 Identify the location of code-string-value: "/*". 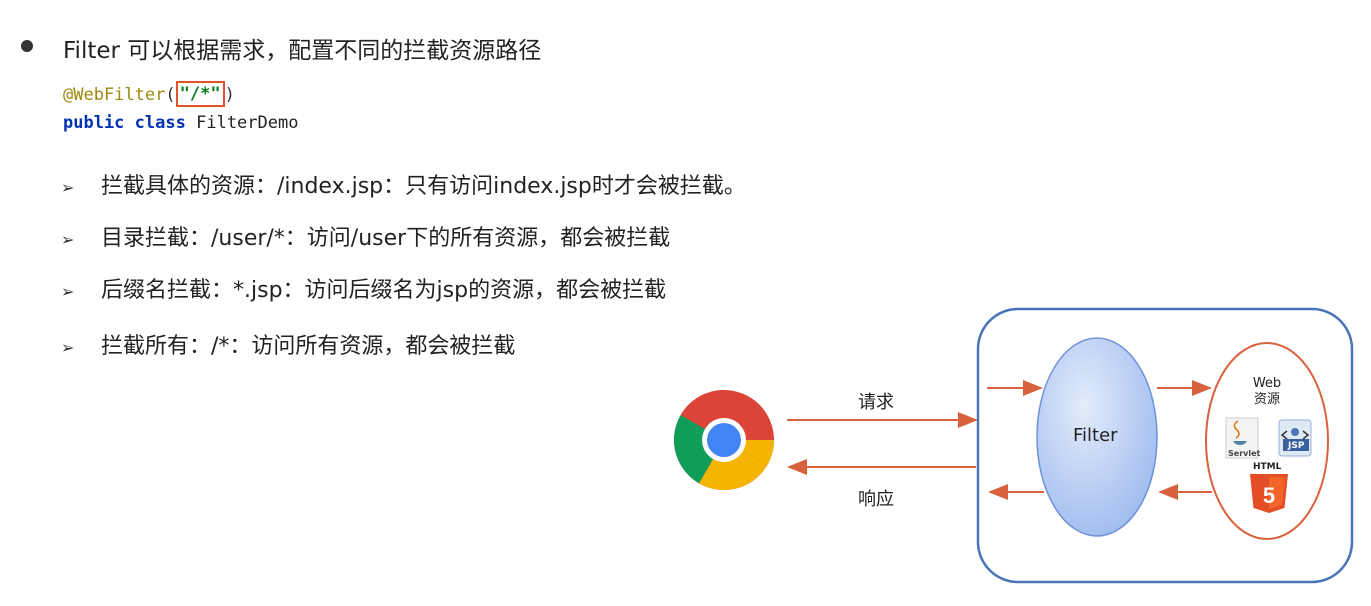
(200, 94).